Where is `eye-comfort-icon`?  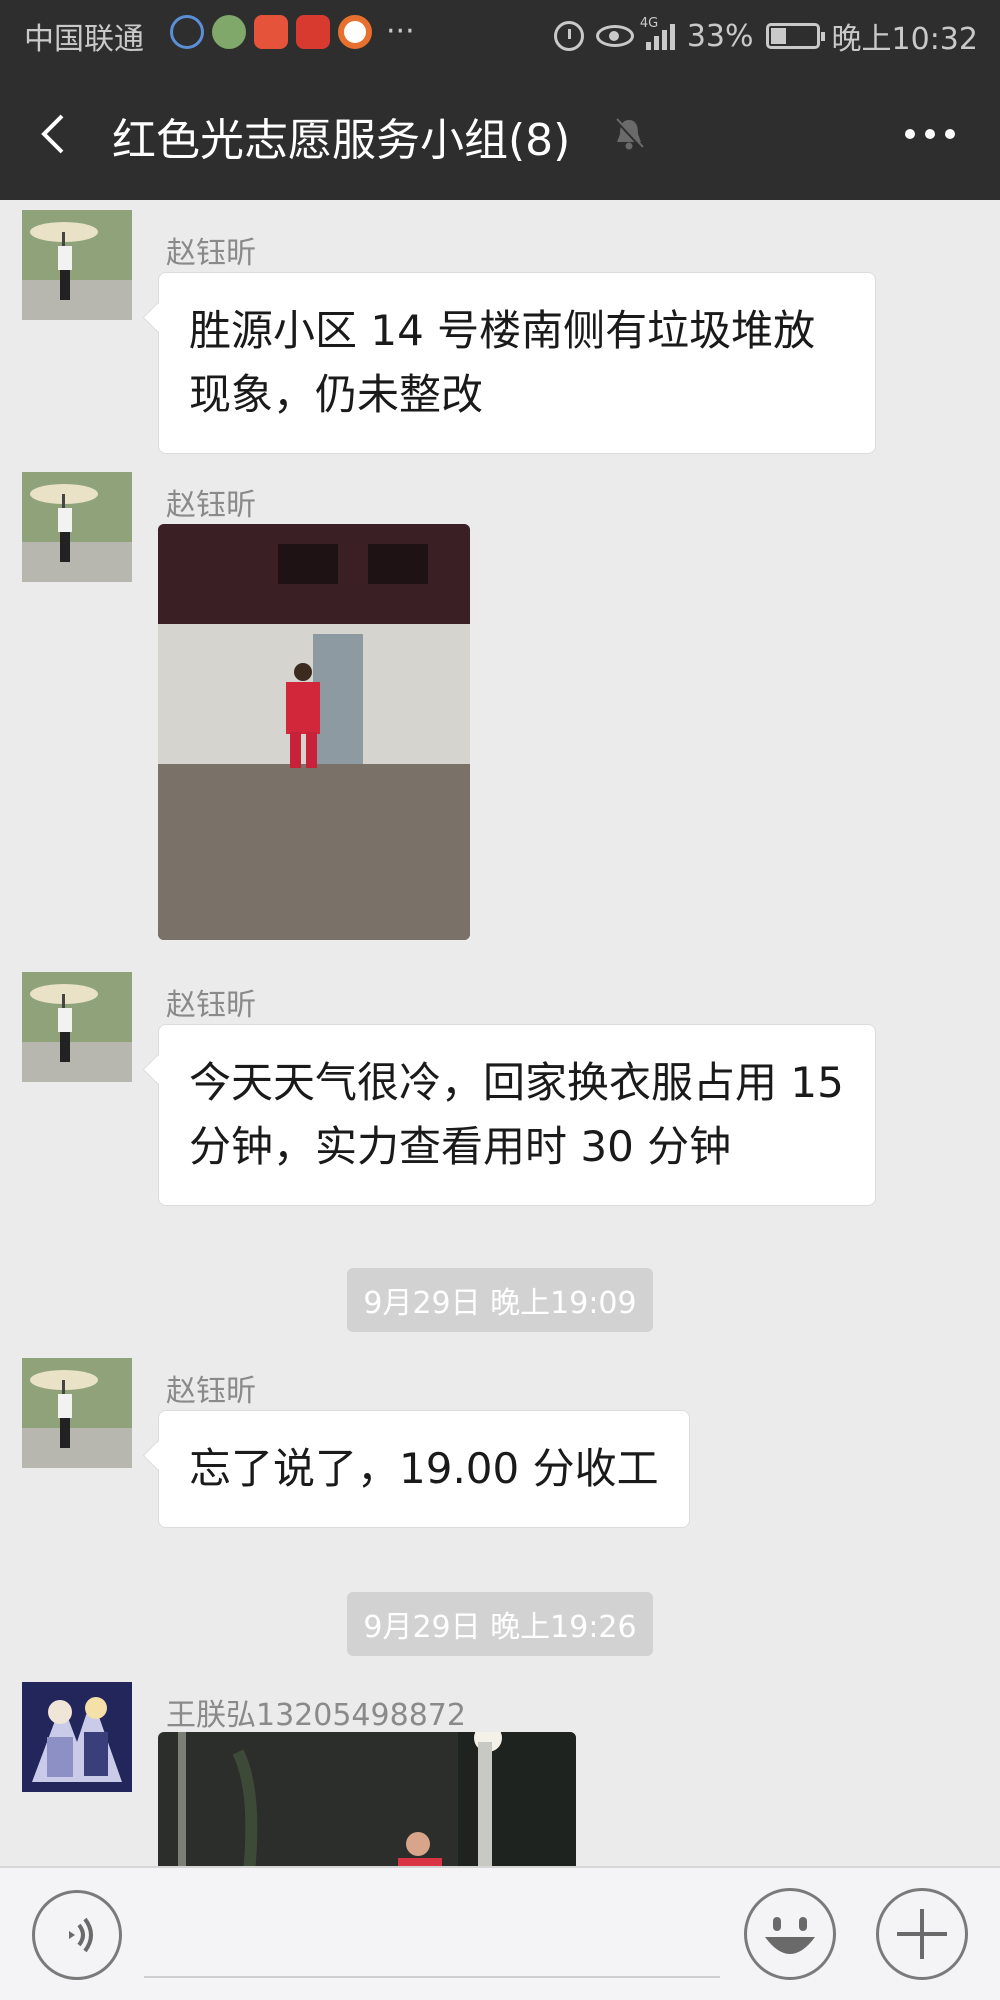 eye-comfort-icon is located at coordinates (614, 36).